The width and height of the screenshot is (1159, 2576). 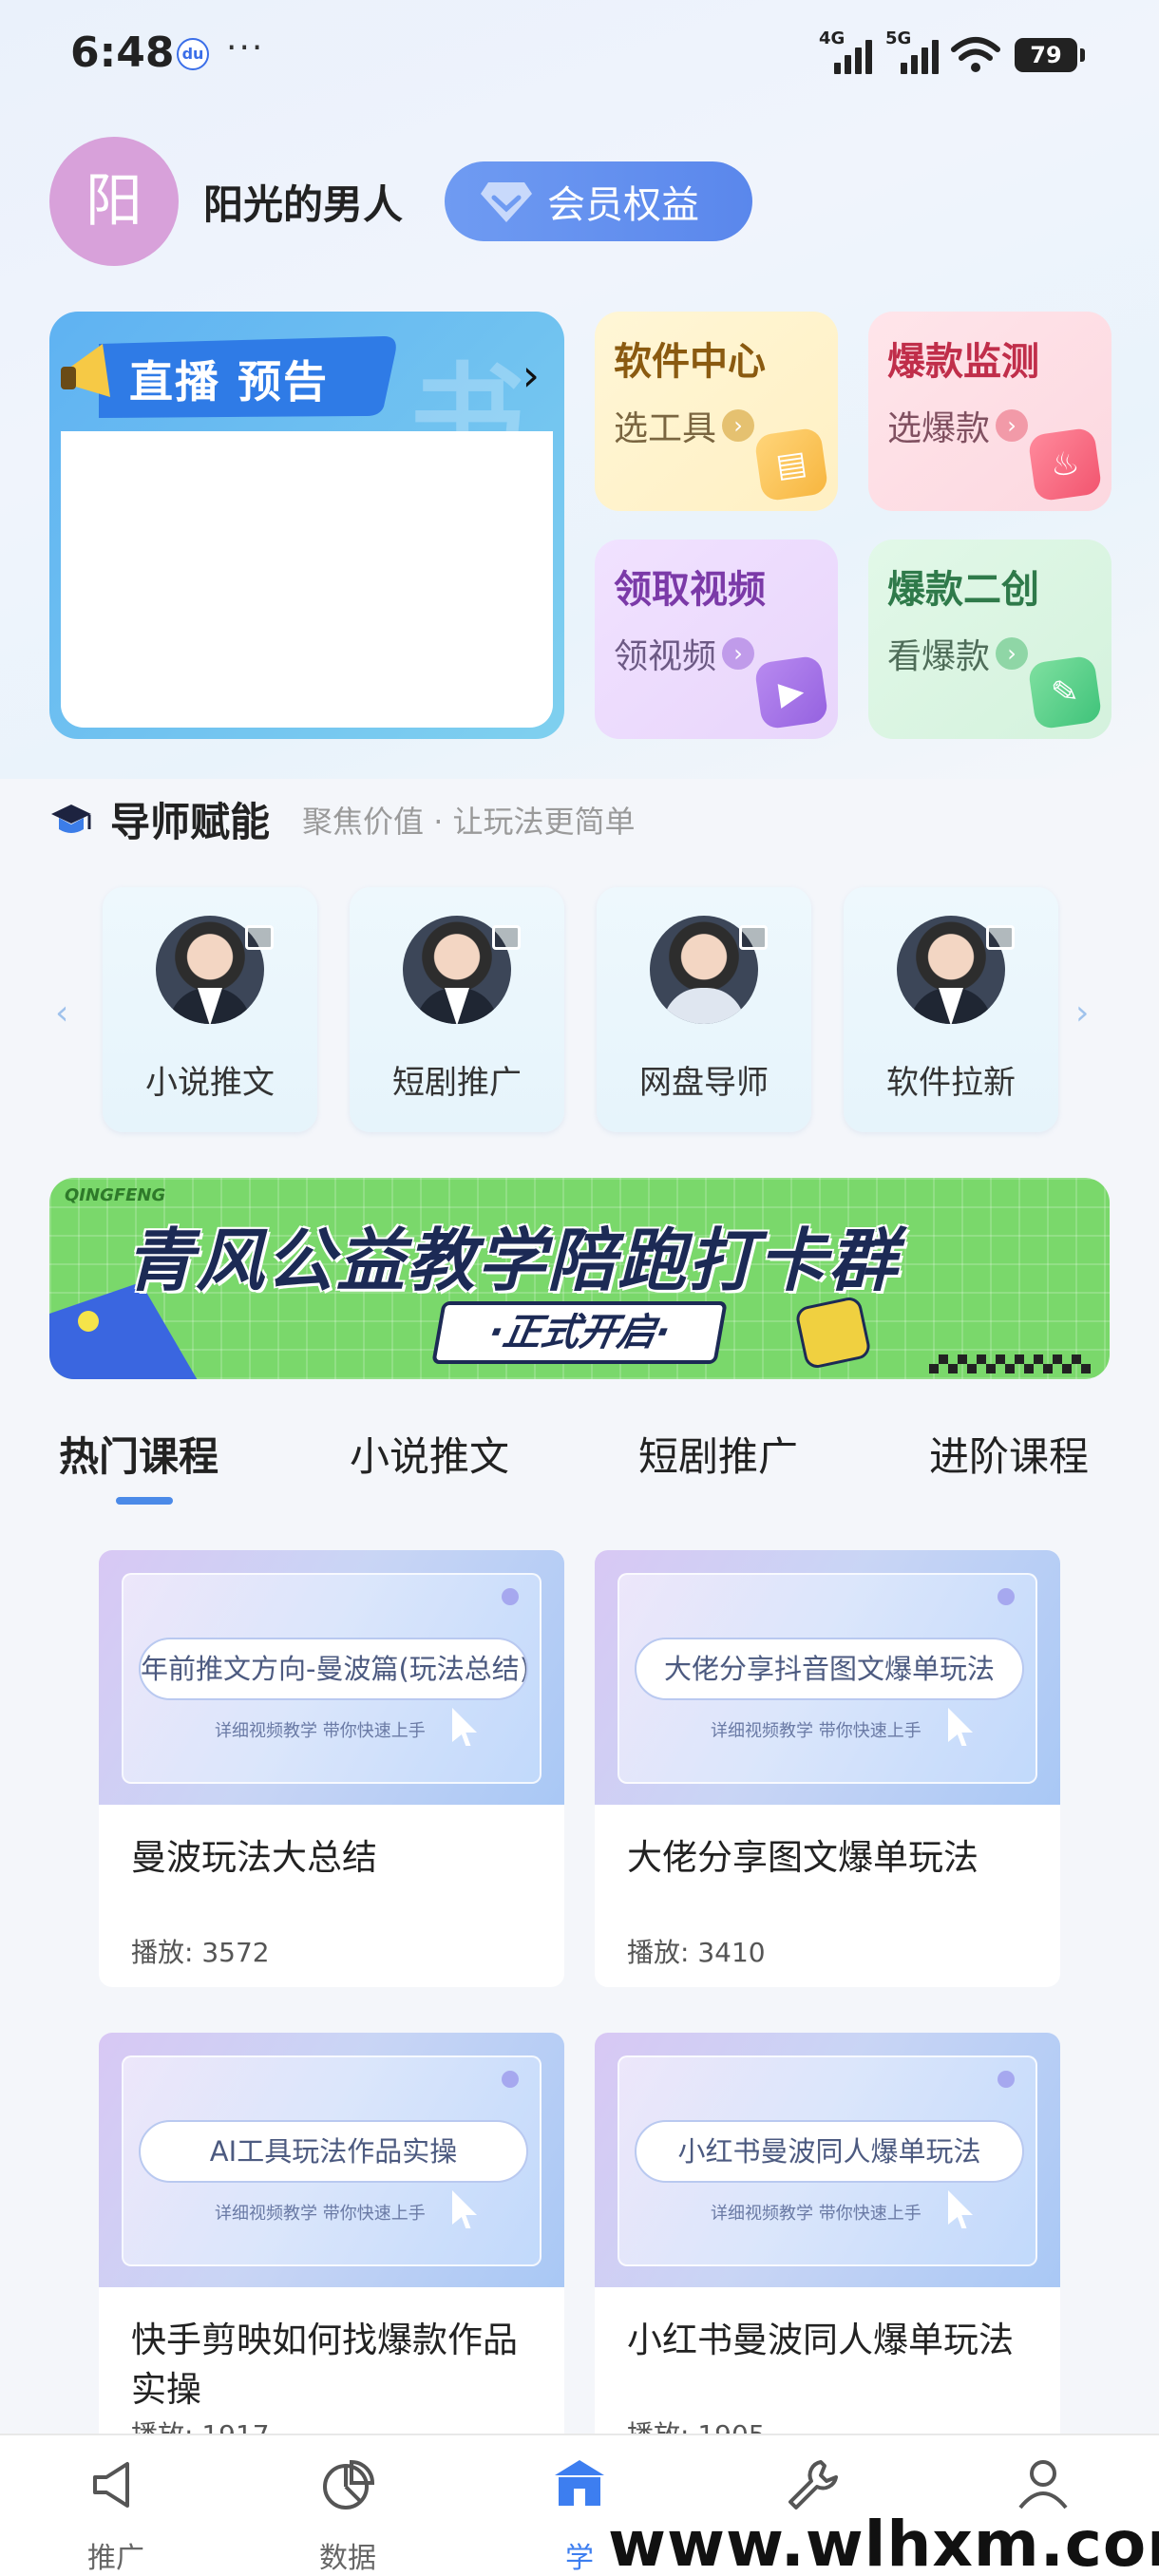 I want to click on course-thumbnail: 小红书曼波同人爆单玩法 详细视频教学 带你快速上手, so click(x=827, y=2160).